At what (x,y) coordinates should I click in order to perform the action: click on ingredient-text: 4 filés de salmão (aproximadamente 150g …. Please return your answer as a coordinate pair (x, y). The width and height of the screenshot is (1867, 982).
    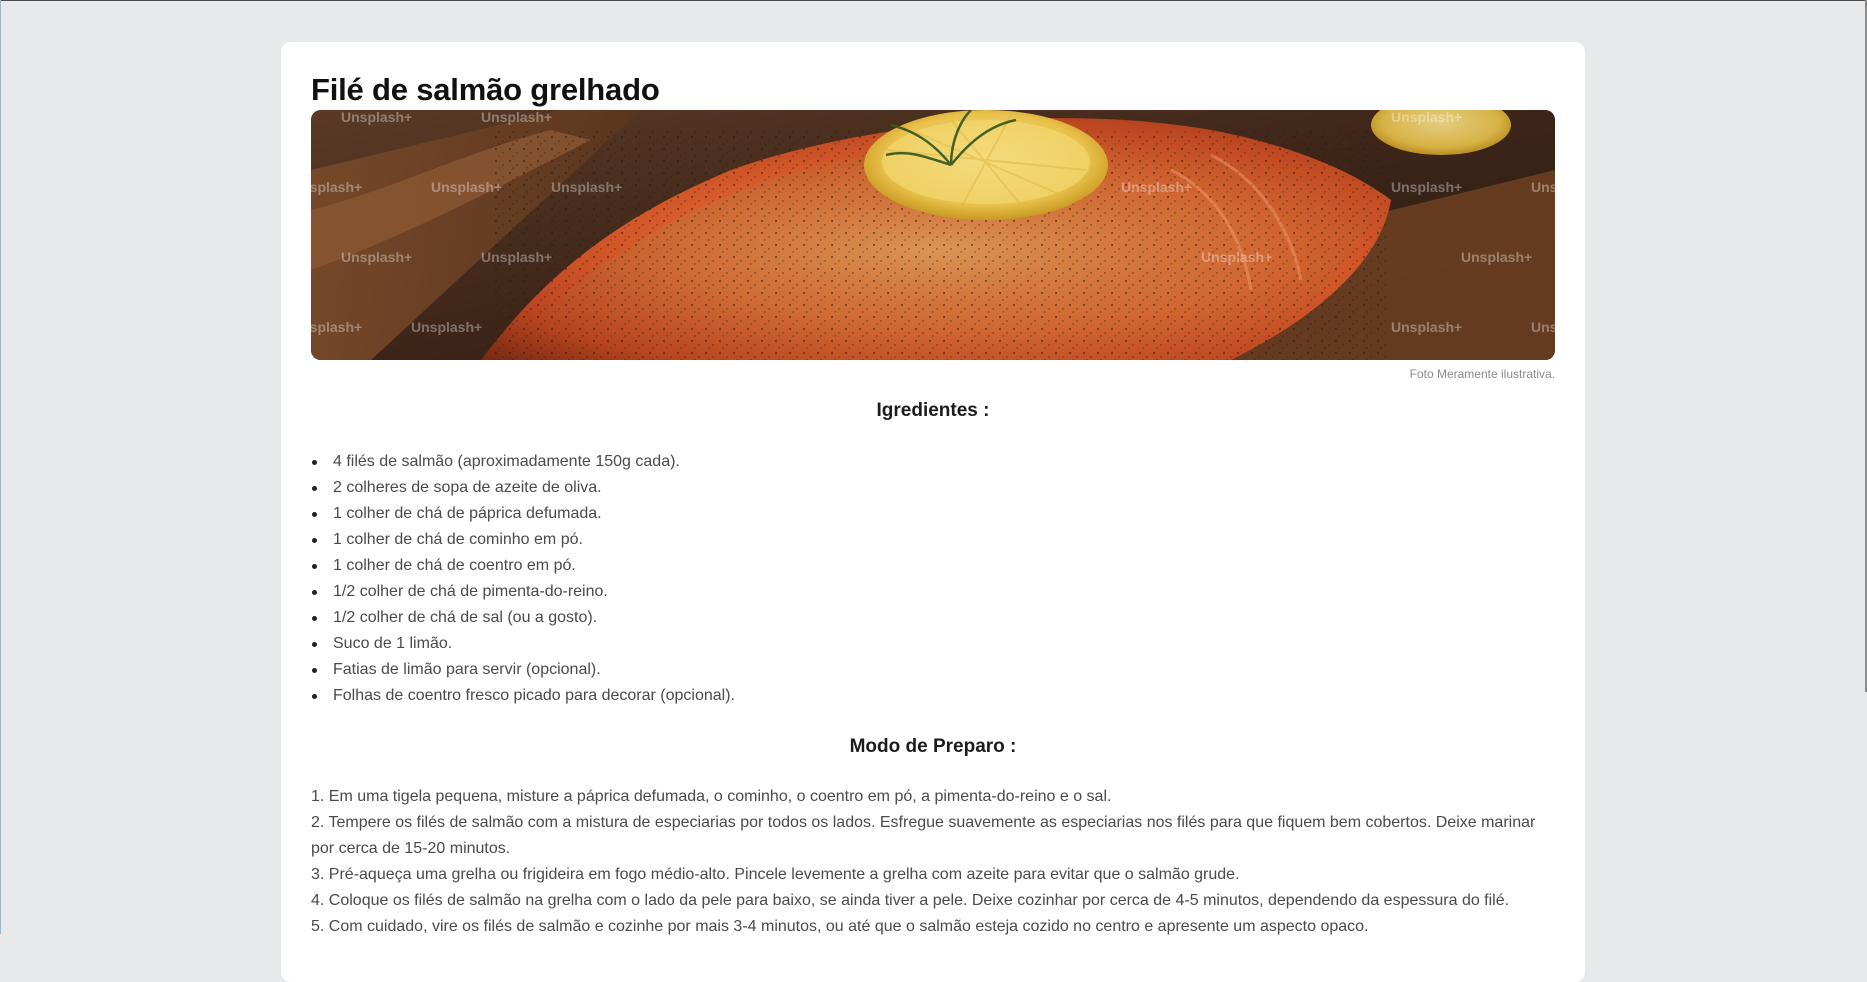
    Looking at the image, I should click on (506, 461).